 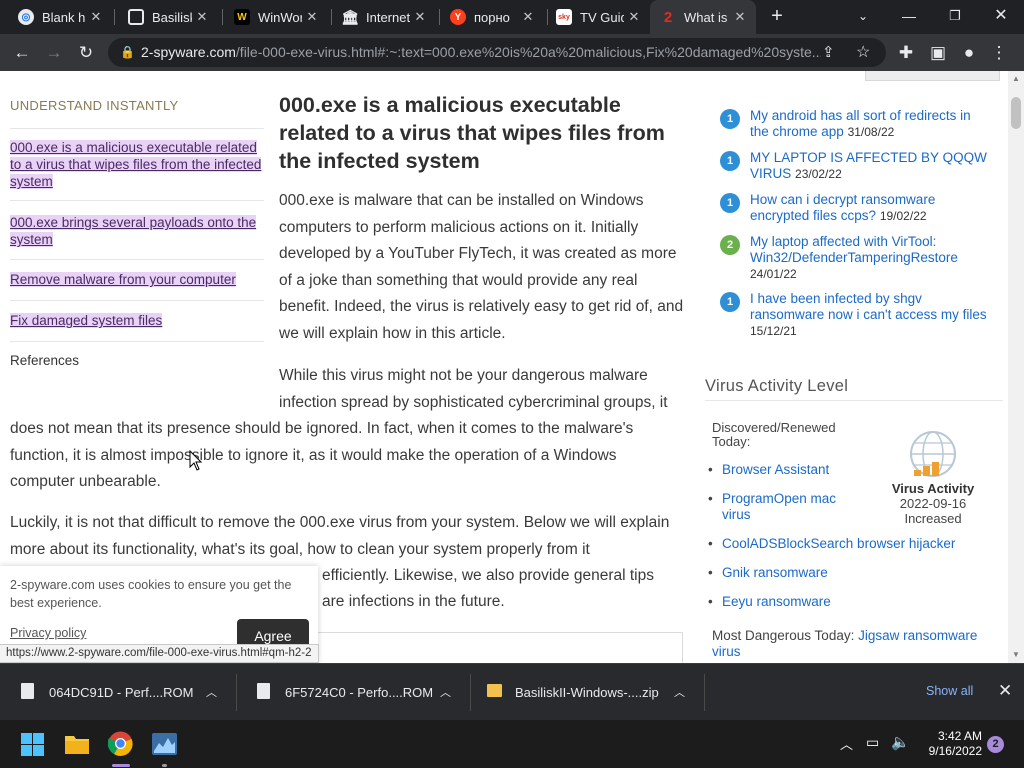 What do you see at coordinates (86, 53) in the screenshot?
I see `reload-icon: ↻` at bounding box center [86, 53].